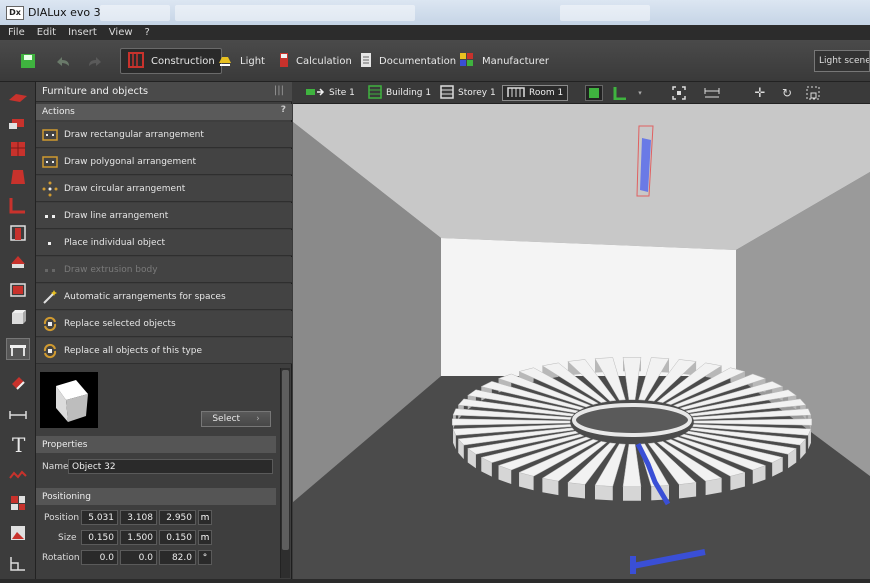 The width and height of the screenshot is (870, 583). I want to click on tab-manufacturer: Manufacturer, so click(503, 61).